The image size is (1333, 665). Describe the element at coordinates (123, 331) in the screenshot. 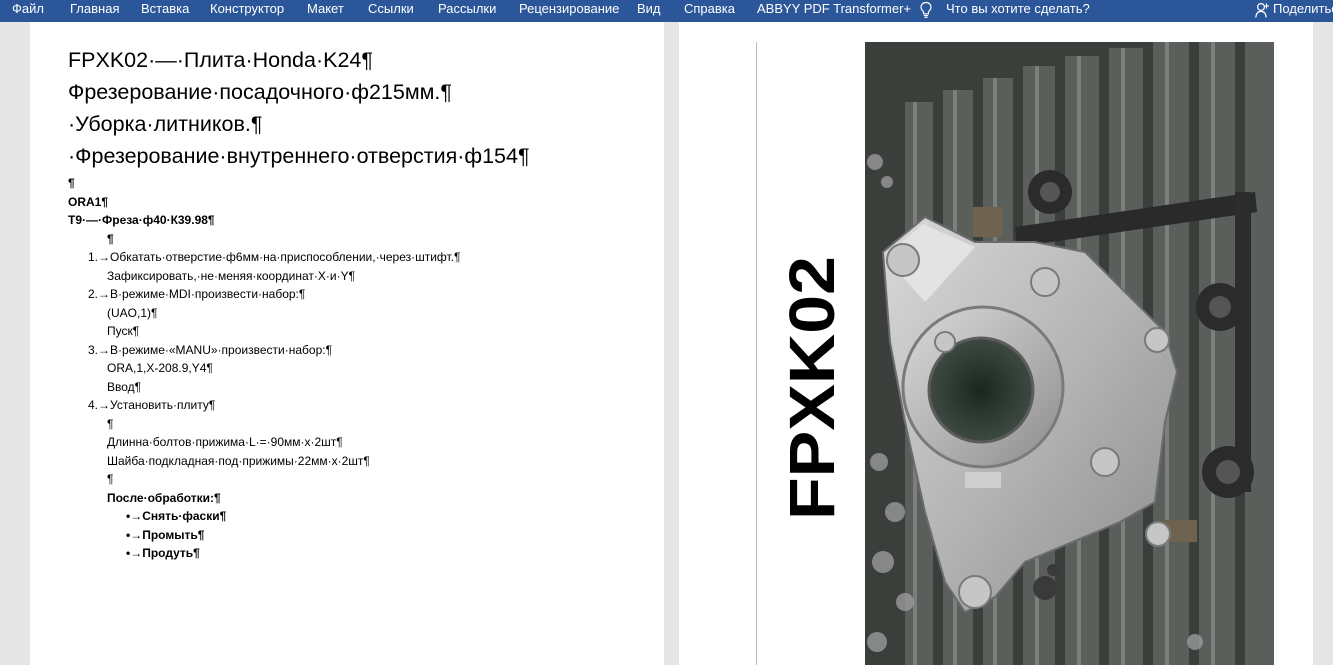

I see `list-item-body: Пуск¶` at that location.